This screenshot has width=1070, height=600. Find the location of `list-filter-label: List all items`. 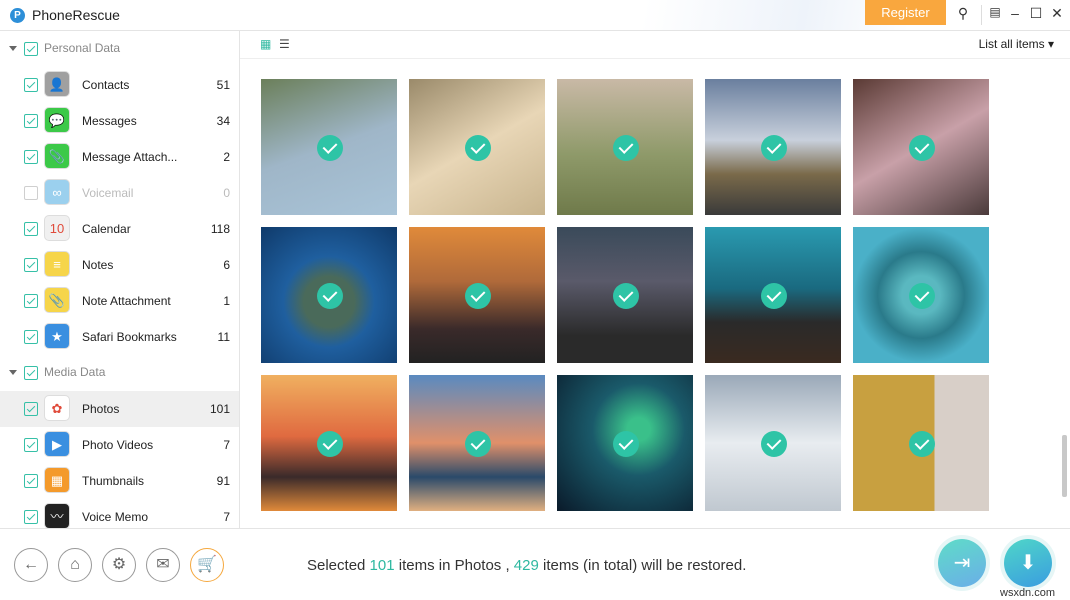

list-filter-label: List all items is located at coordinates (1011, 44).